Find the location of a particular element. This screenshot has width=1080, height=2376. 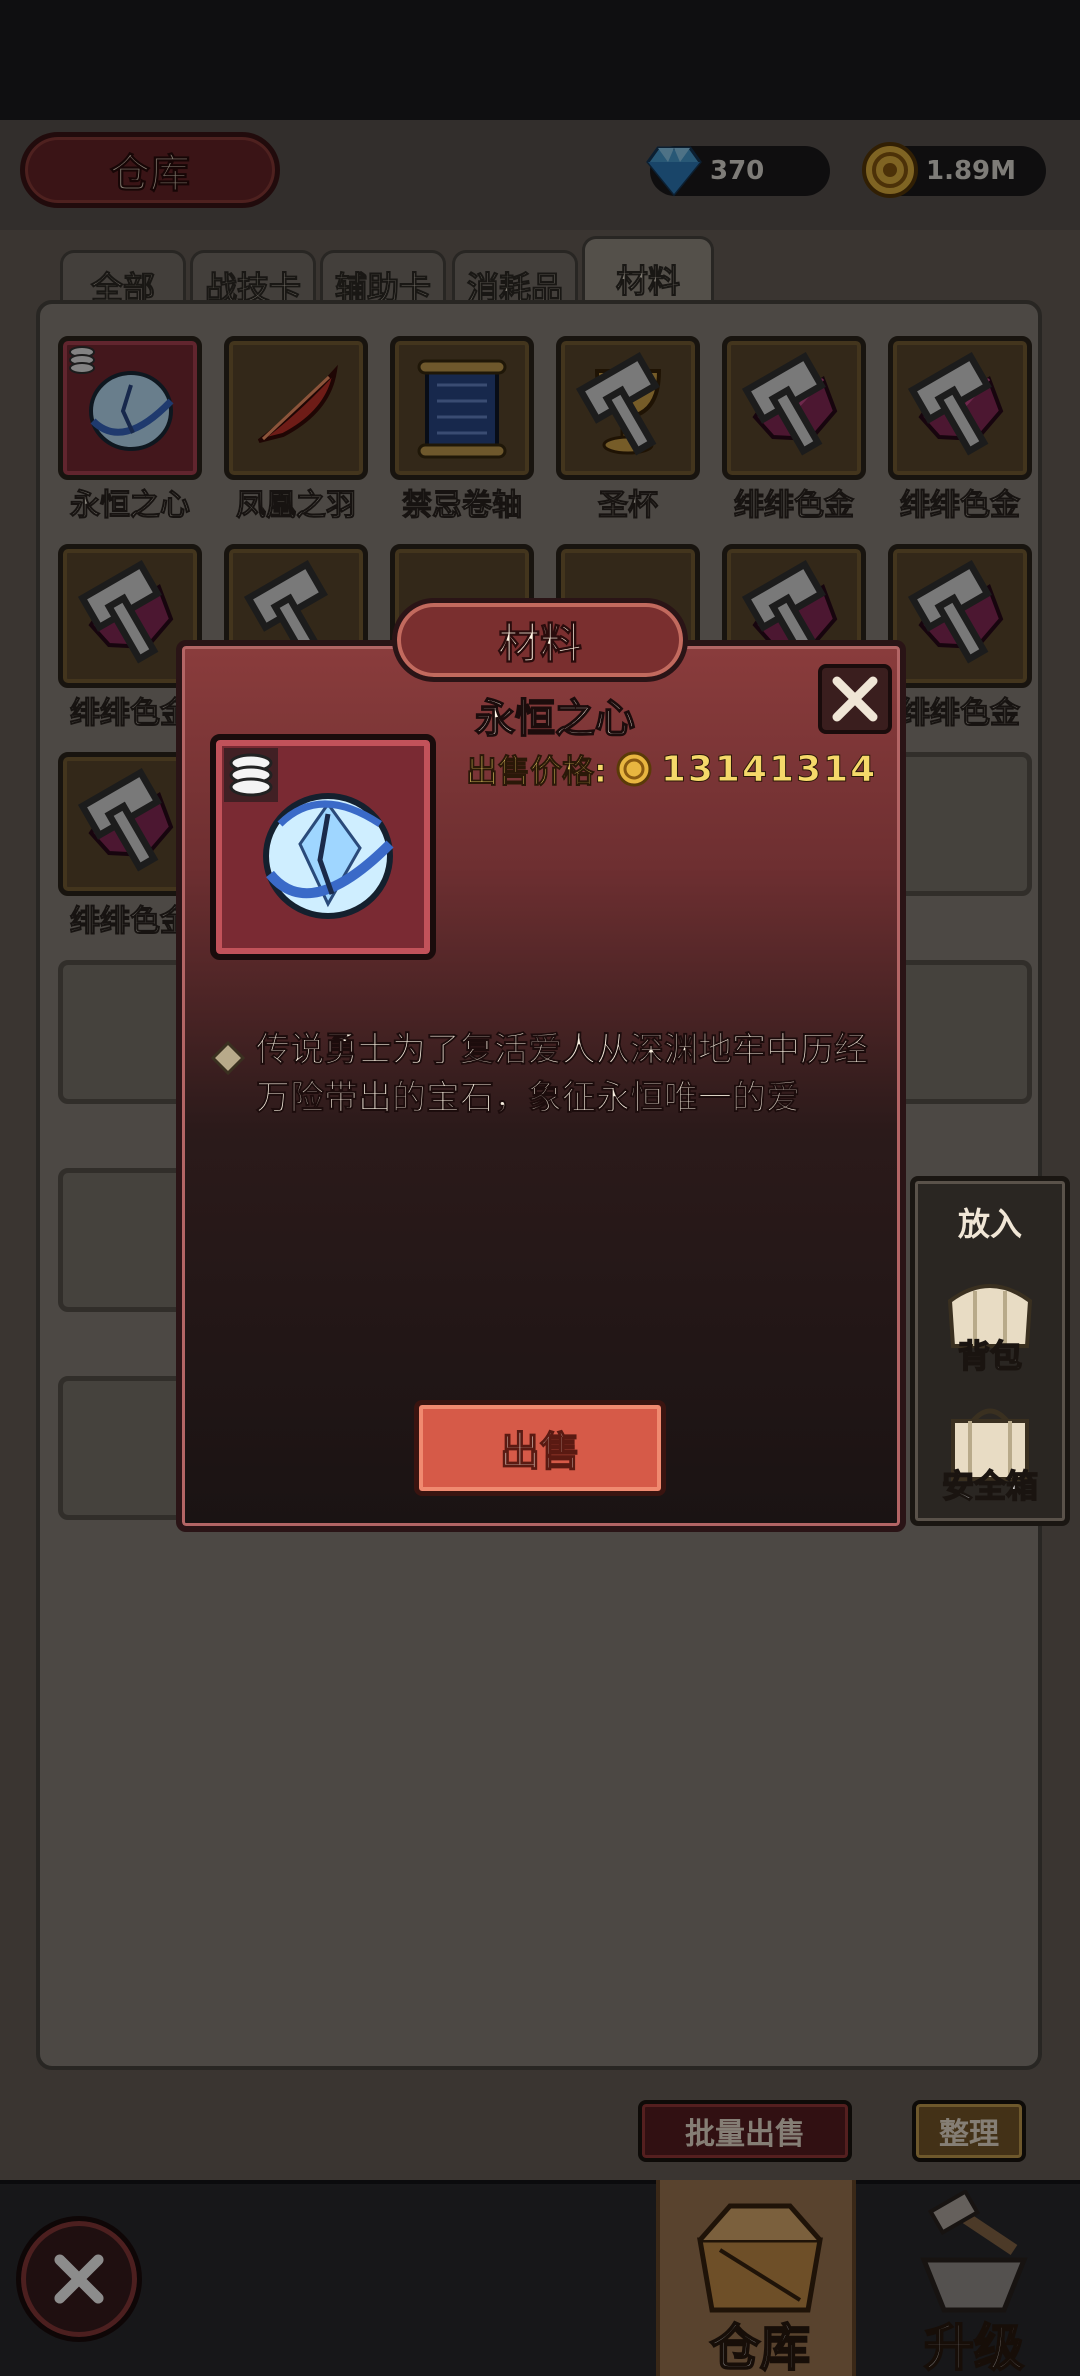

gold-coin-icon is located at coordinates (634, 769).